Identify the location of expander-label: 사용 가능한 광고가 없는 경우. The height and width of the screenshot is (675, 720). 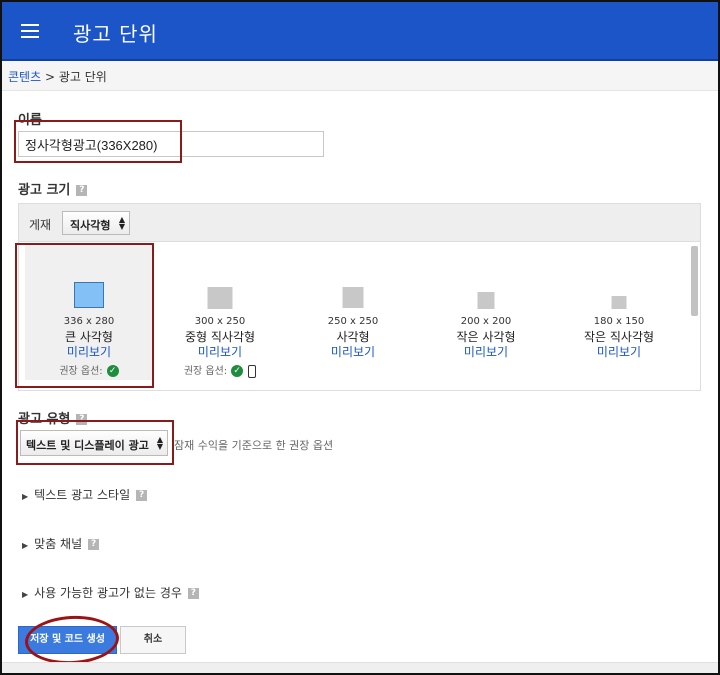
(108, 593).